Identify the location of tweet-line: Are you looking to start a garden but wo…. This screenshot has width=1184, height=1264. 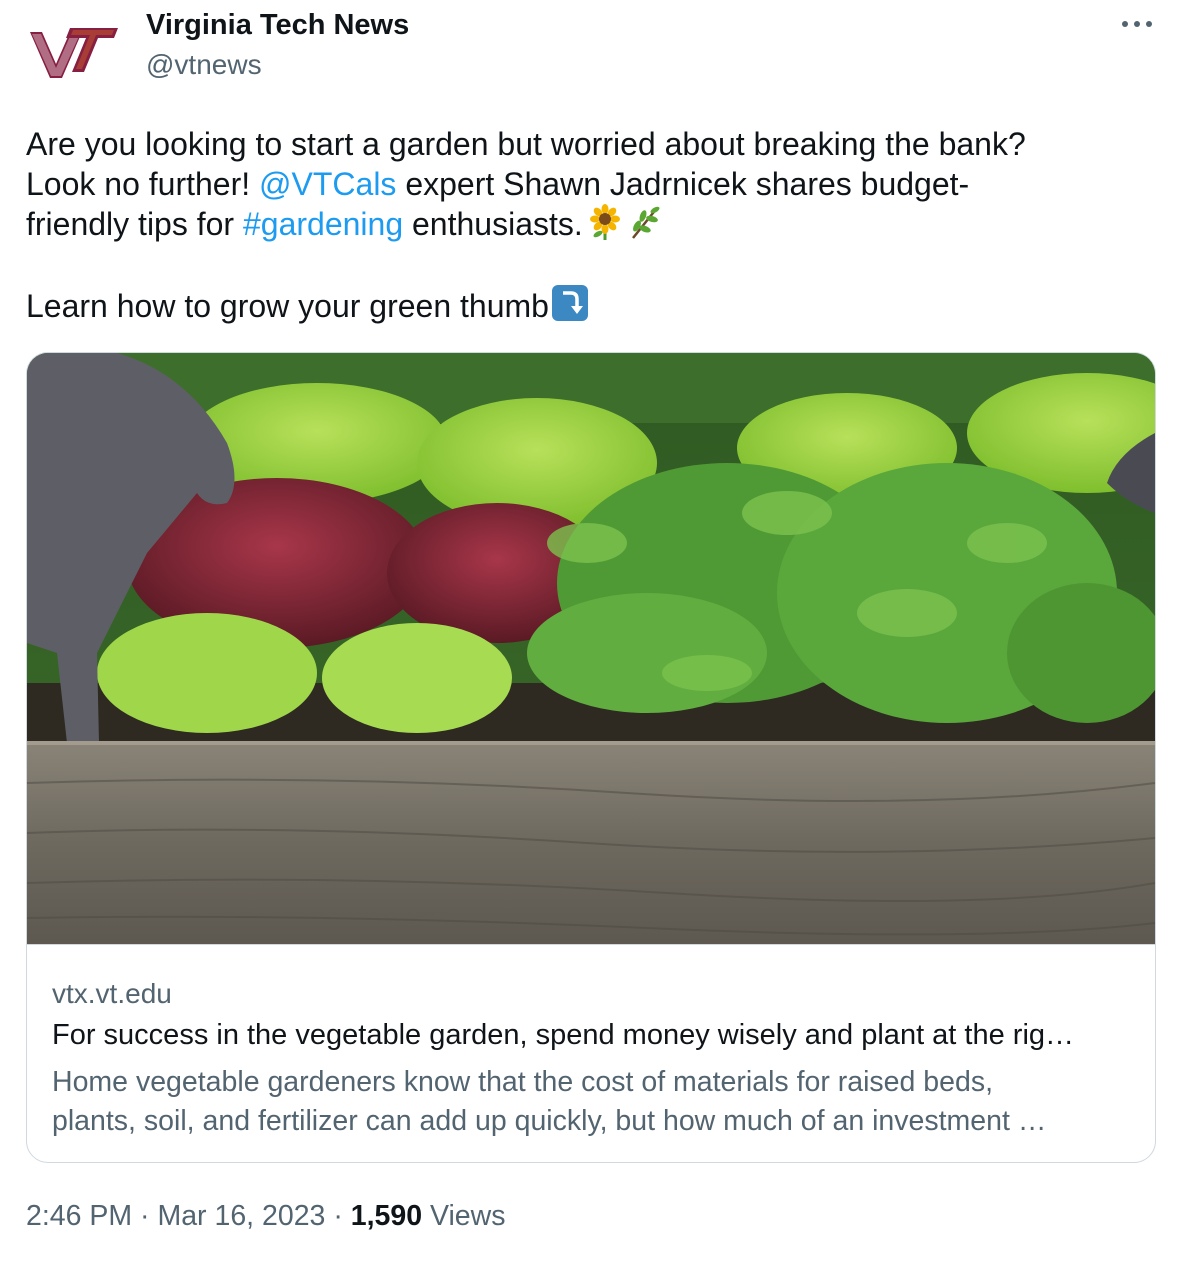
(526, 144).